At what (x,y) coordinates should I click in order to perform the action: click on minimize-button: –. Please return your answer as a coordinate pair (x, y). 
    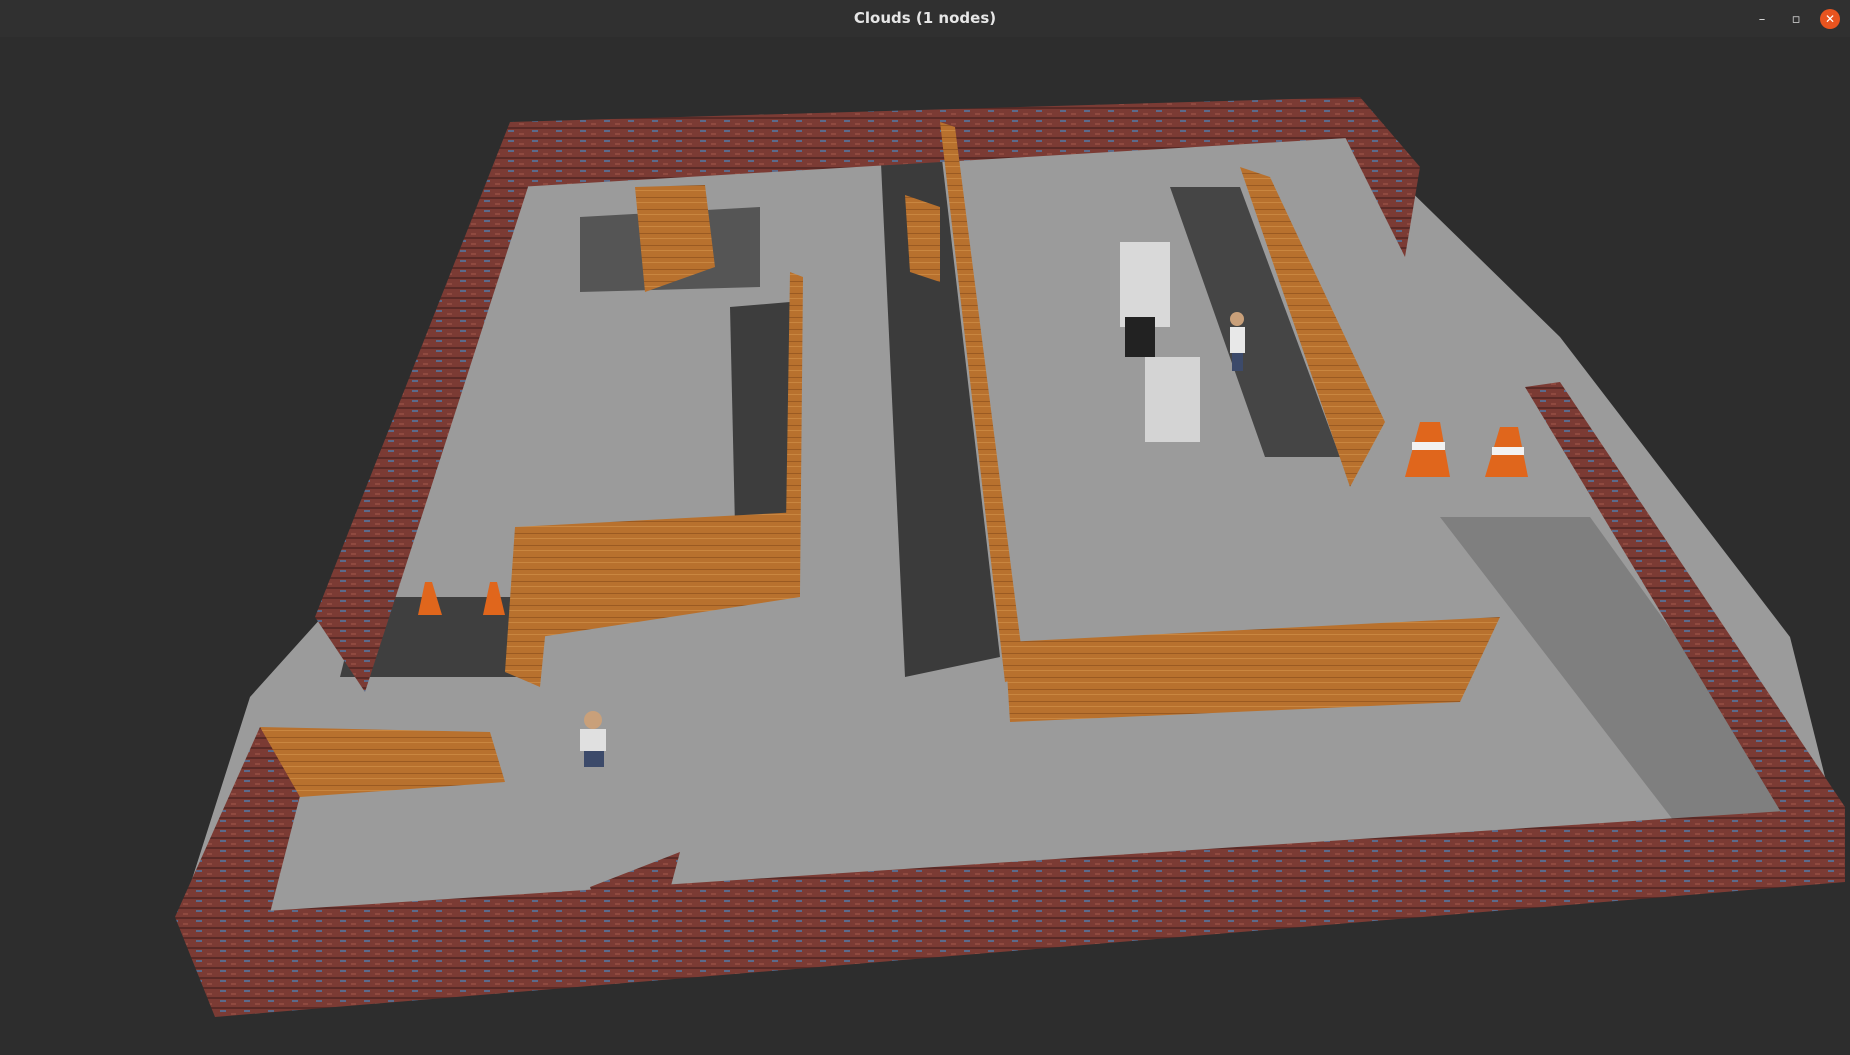
    Looking at the image, I should click on (1762, 19).